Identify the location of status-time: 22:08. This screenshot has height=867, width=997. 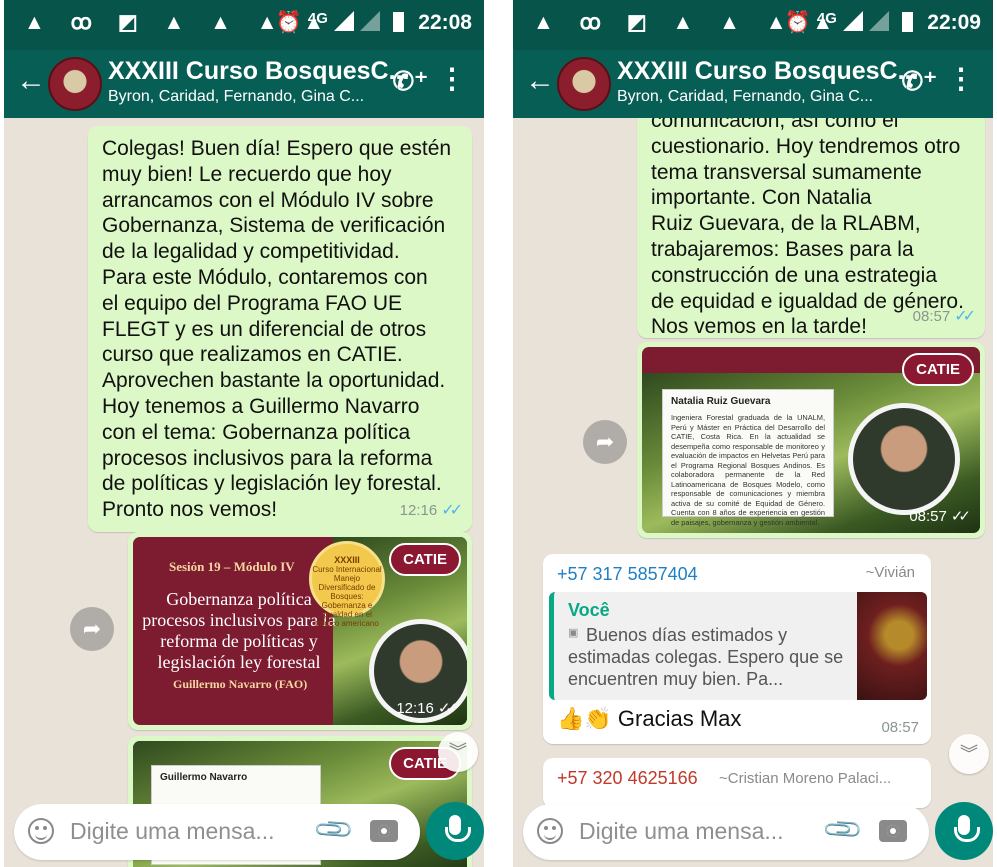
(445, 22).